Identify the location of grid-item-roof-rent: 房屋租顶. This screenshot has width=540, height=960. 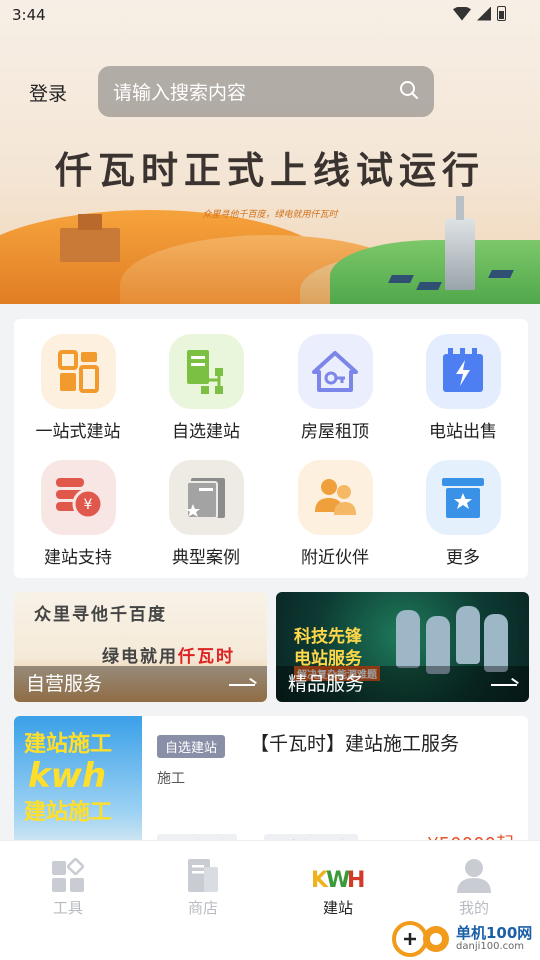
(335, 388).